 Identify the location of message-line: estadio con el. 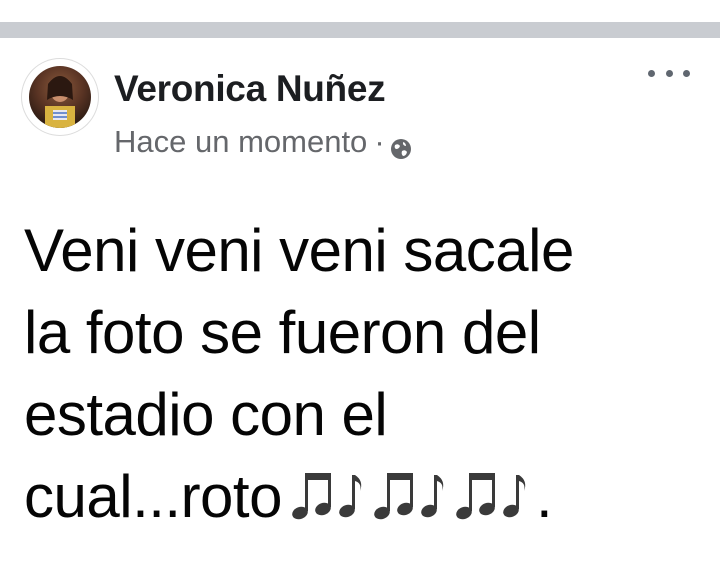
(206, 414).